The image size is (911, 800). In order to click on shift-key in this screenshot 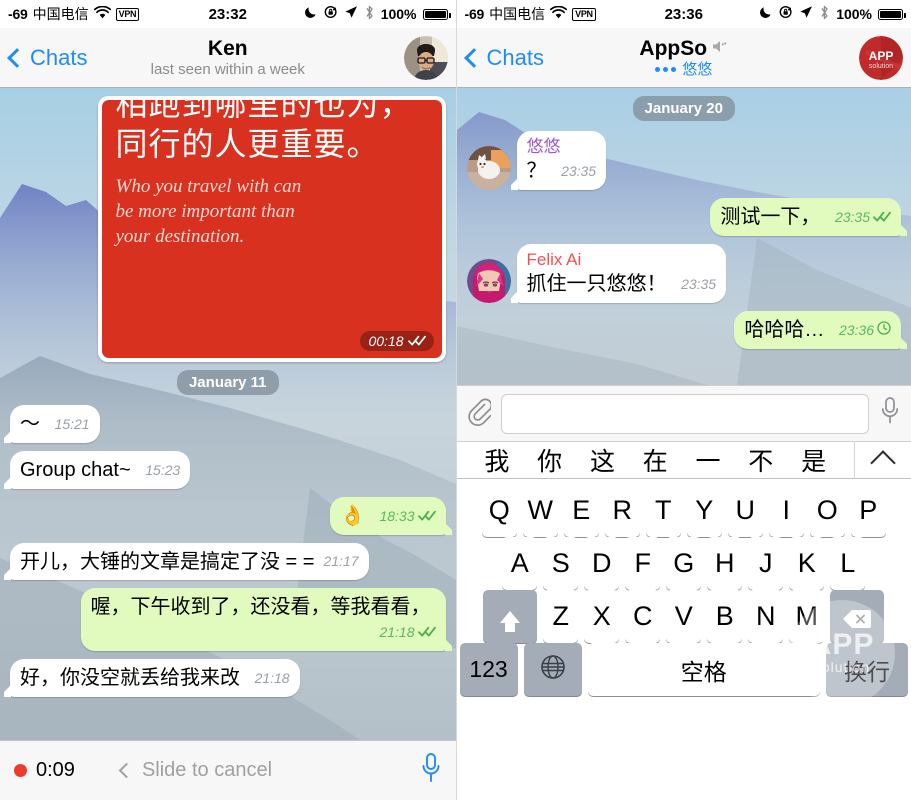, I will do `click(510, 616)`.